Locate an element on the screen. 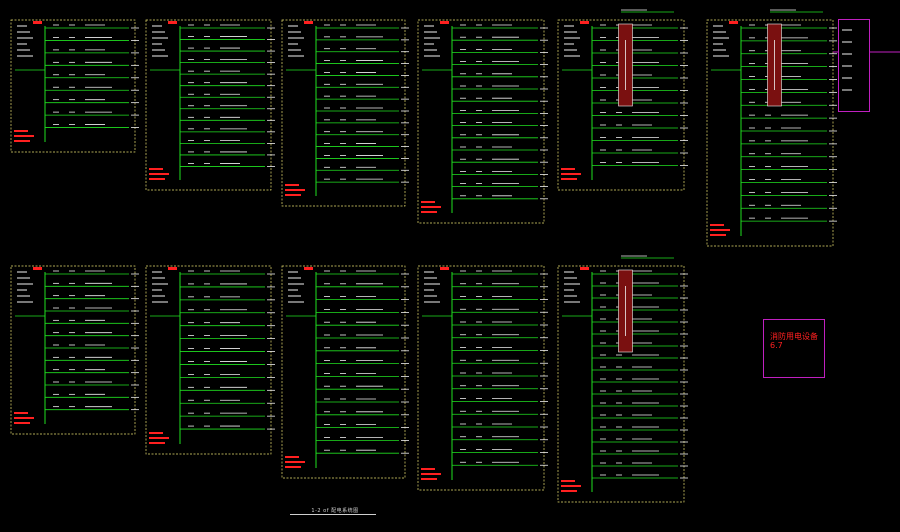 This screenshot has width=900, height=532. note-text: 消防用电设备 6.7 is located at coordinates (794, 341).